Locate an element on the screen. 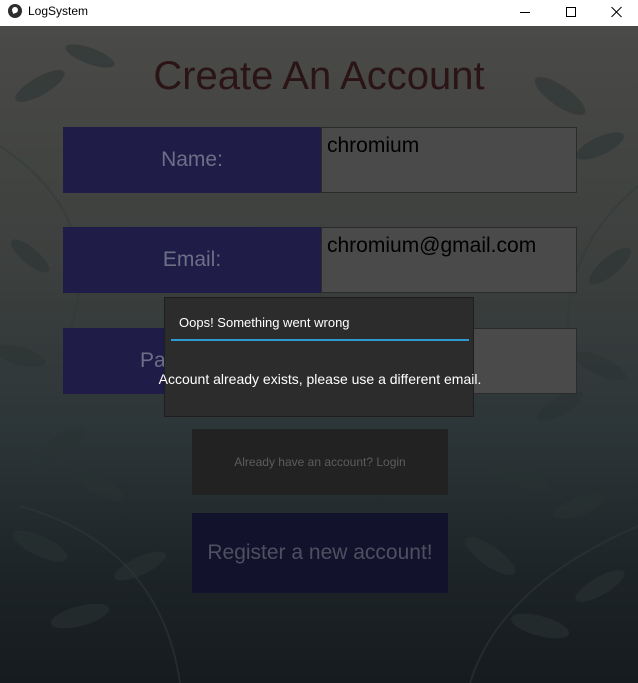 This screenshot has width=638, height=683. close-button is located at coordinates (616, 12).